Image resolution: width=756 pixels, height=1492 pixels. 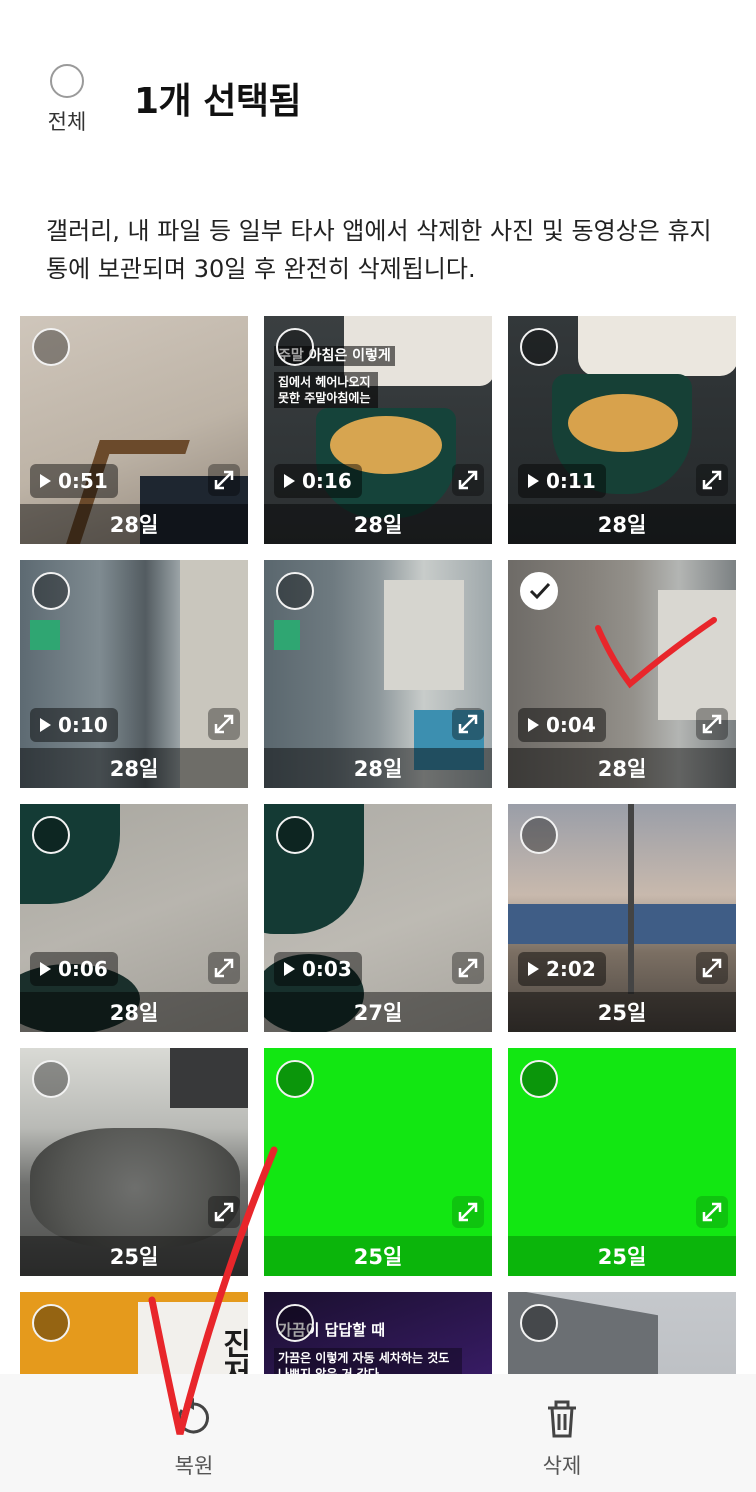 I want to click on header: 전체 1개 선택됨, so click(x=378, y=100).